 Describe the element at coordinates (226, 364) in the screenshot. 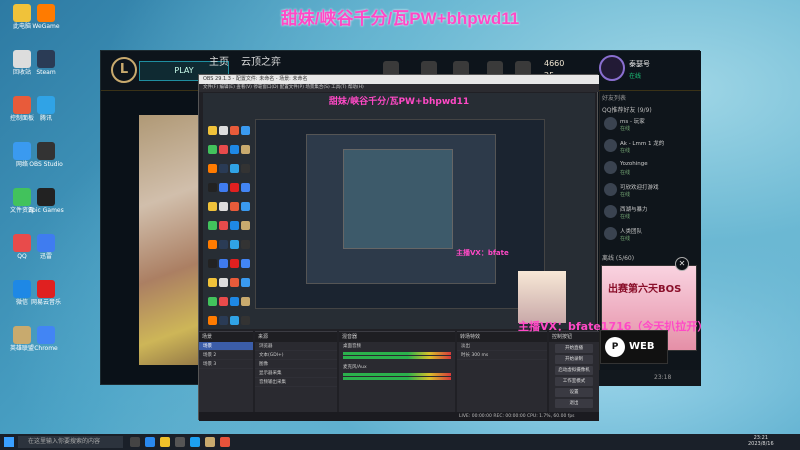

I see `scene-item: 场景 3` at that location.